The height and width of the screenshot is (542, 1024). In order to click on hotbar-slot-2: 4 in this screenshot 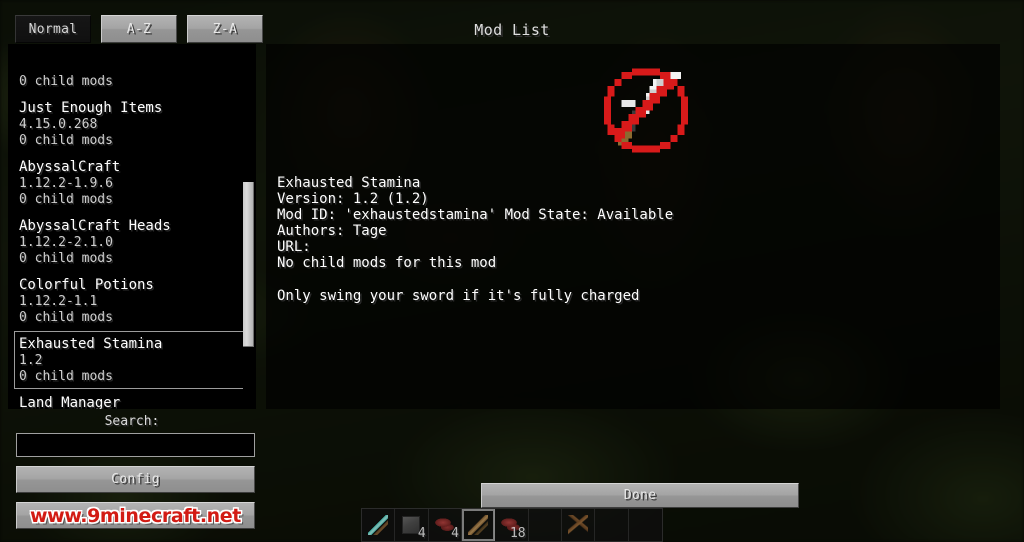, I will do `click(412, 525)`.